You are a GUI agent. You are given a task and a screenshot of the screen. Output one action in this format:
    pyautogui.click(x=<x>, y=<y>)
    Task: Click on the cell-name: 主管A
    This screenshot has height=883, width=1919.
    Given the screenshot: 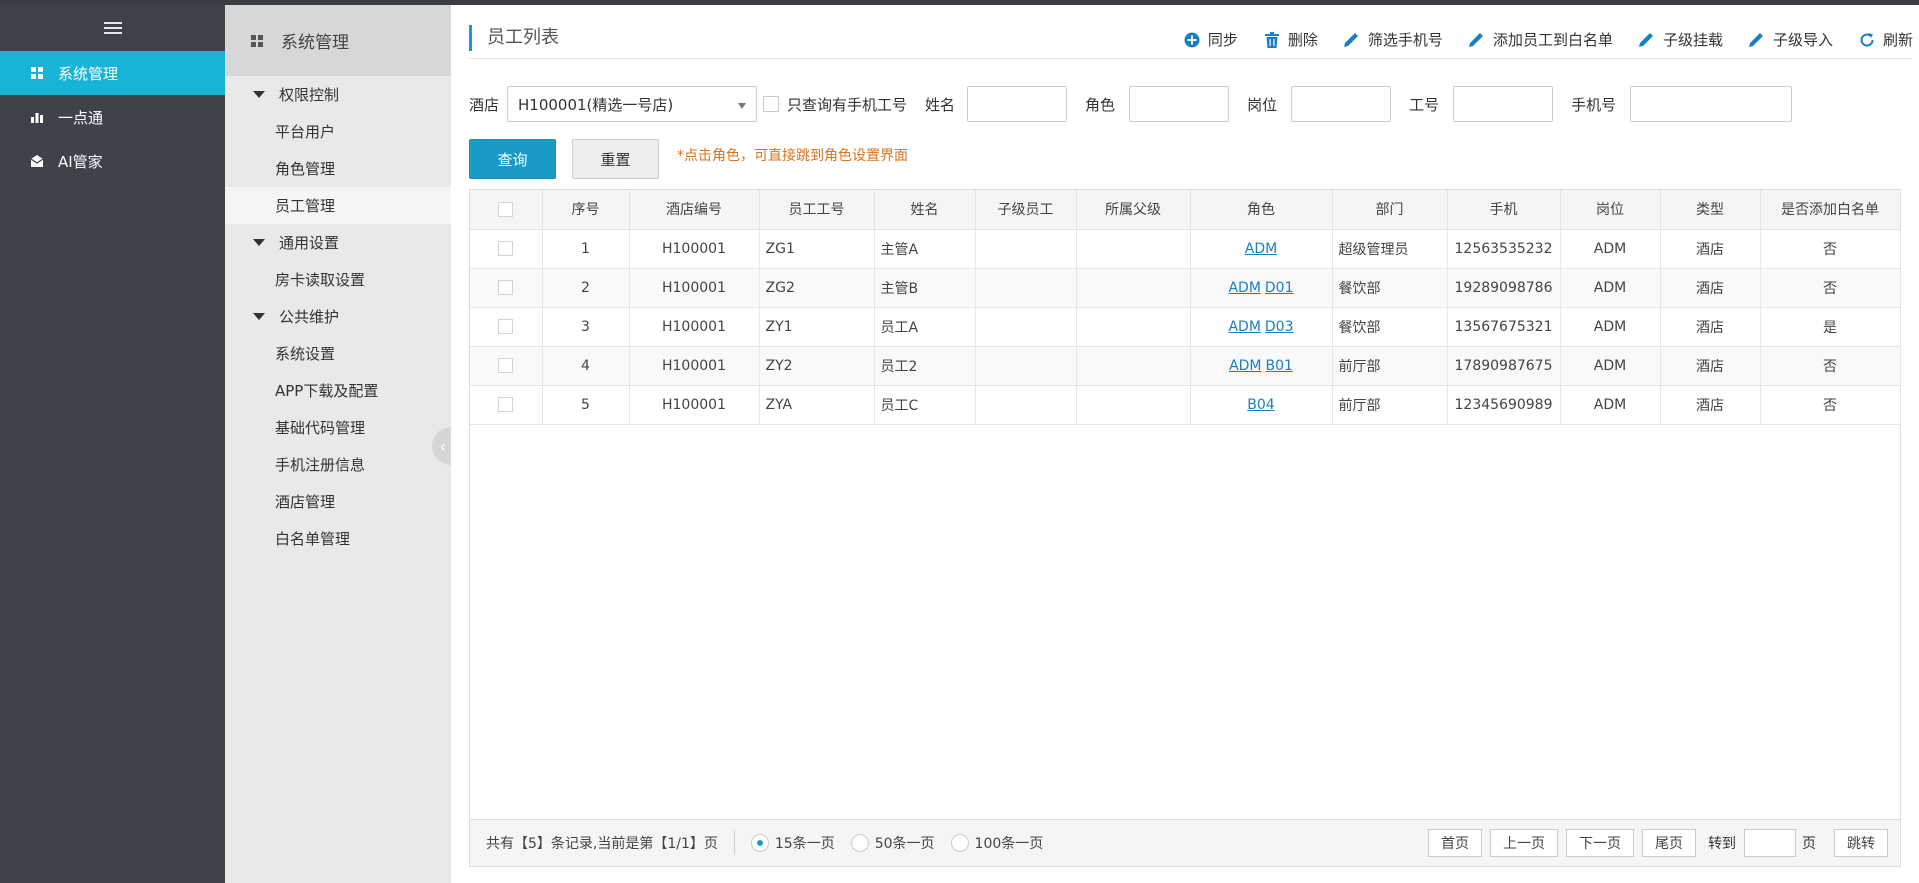 What is the action you would take?
    pyautogui.click(x=925, y=249)
    